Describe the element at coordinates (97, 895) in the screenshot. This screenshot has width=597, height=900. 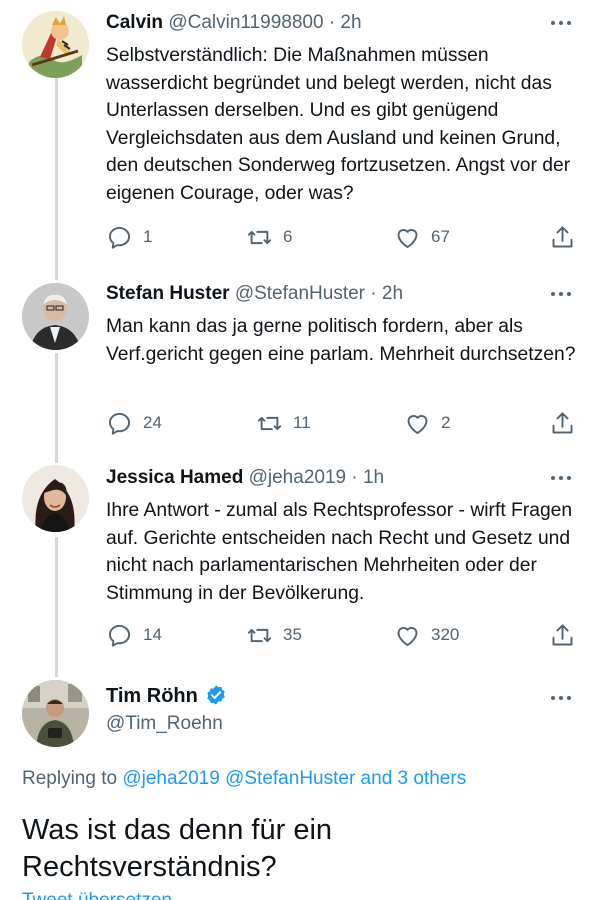
I see `translate-link: Tweet übersetzen` at that location.